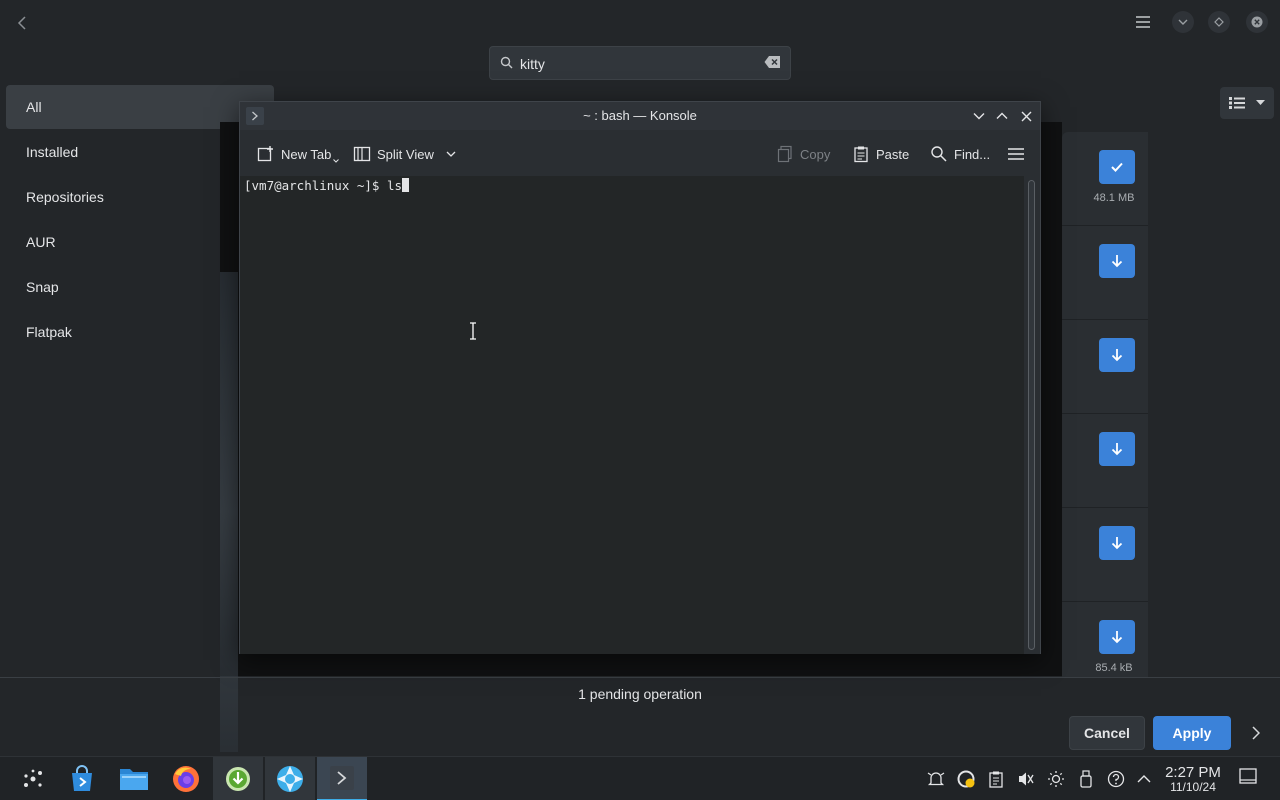 The image size is (1280, 800). I want to click on new-tab-label: New Tab, so click(306, 154).